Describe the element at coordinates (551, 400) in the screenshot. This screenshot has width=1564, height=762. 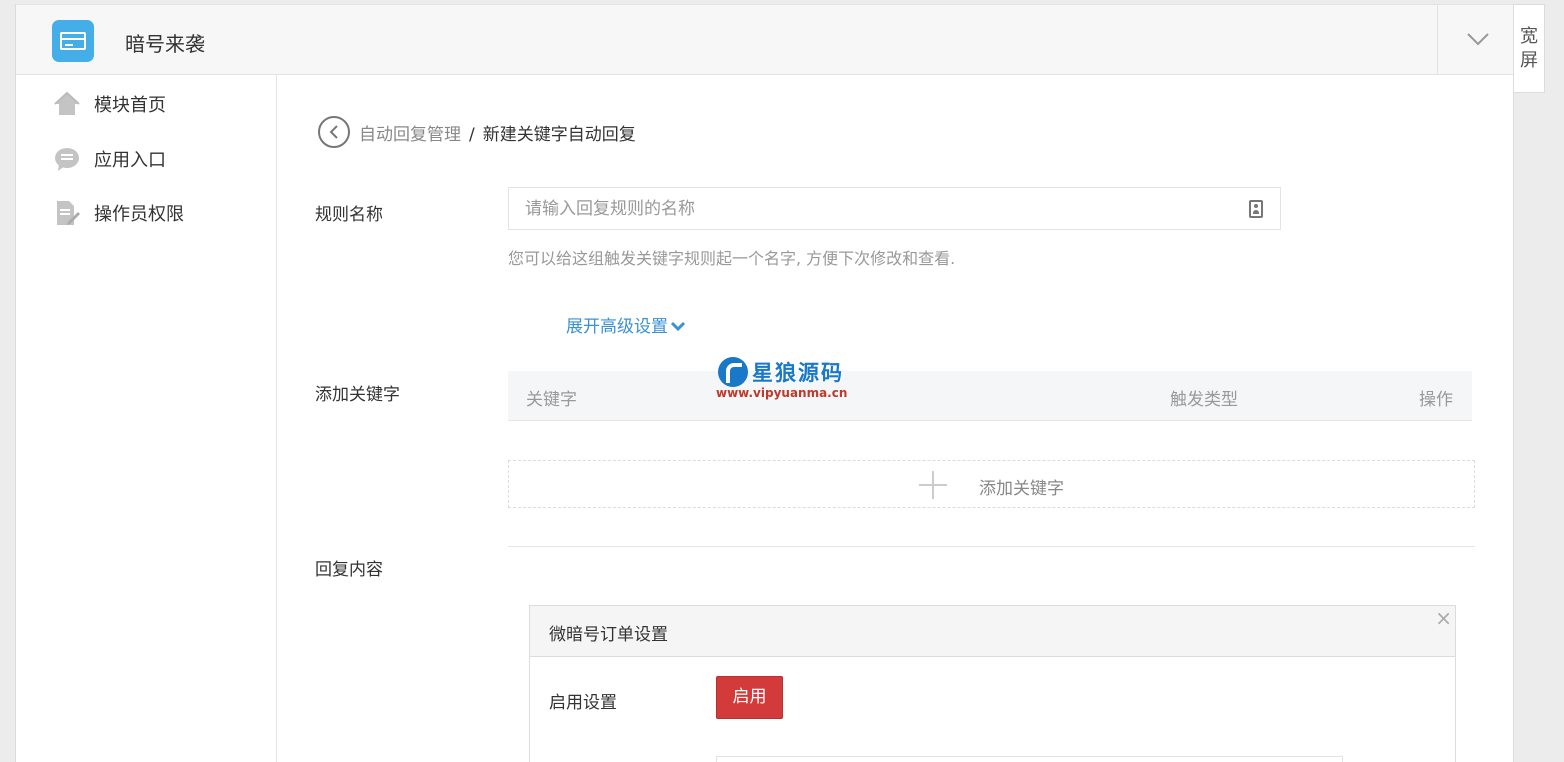
I see `column-header-keyword: 关键字` at that location.